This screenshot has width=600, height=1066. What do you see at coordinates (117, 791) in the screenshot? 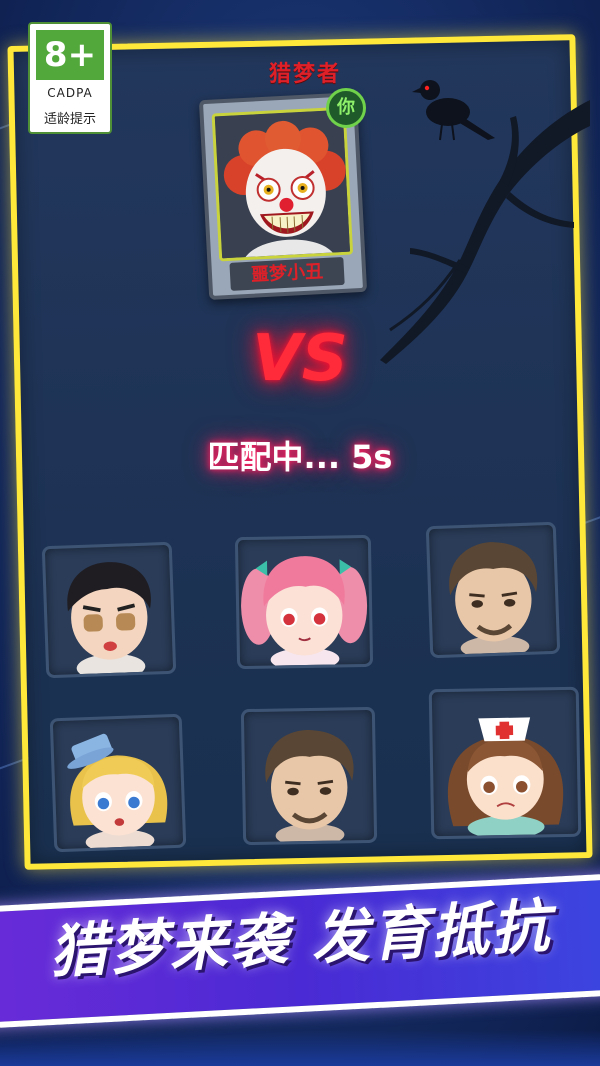
I see `survivor-girl-blonde-top-hat-icon` at bounding box center [117, 791].